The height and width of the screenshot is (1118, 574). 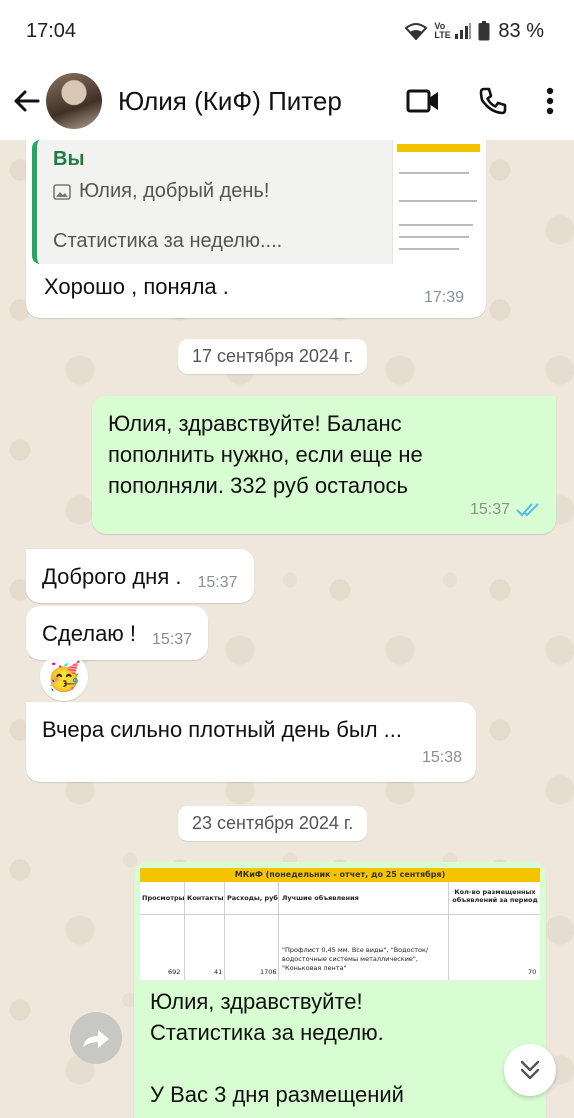 I want to click on date-separator: 23 сентября 2024 г., so click(x=273, y=823).